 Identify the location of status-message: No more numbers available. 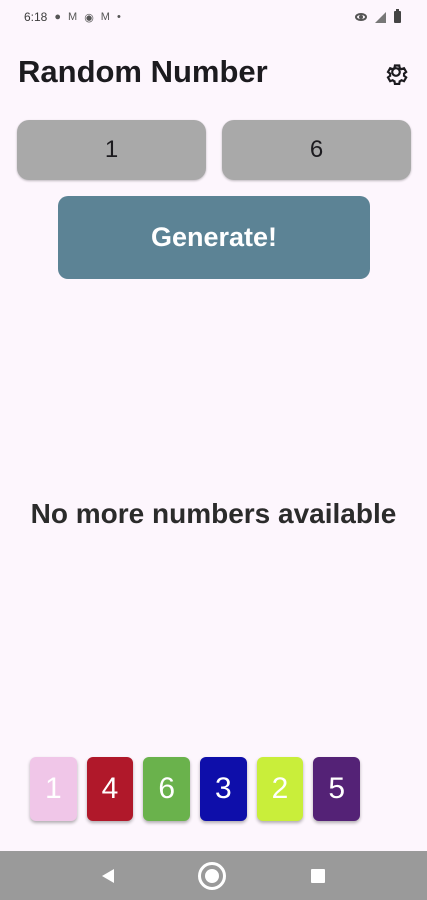
(213, 513).